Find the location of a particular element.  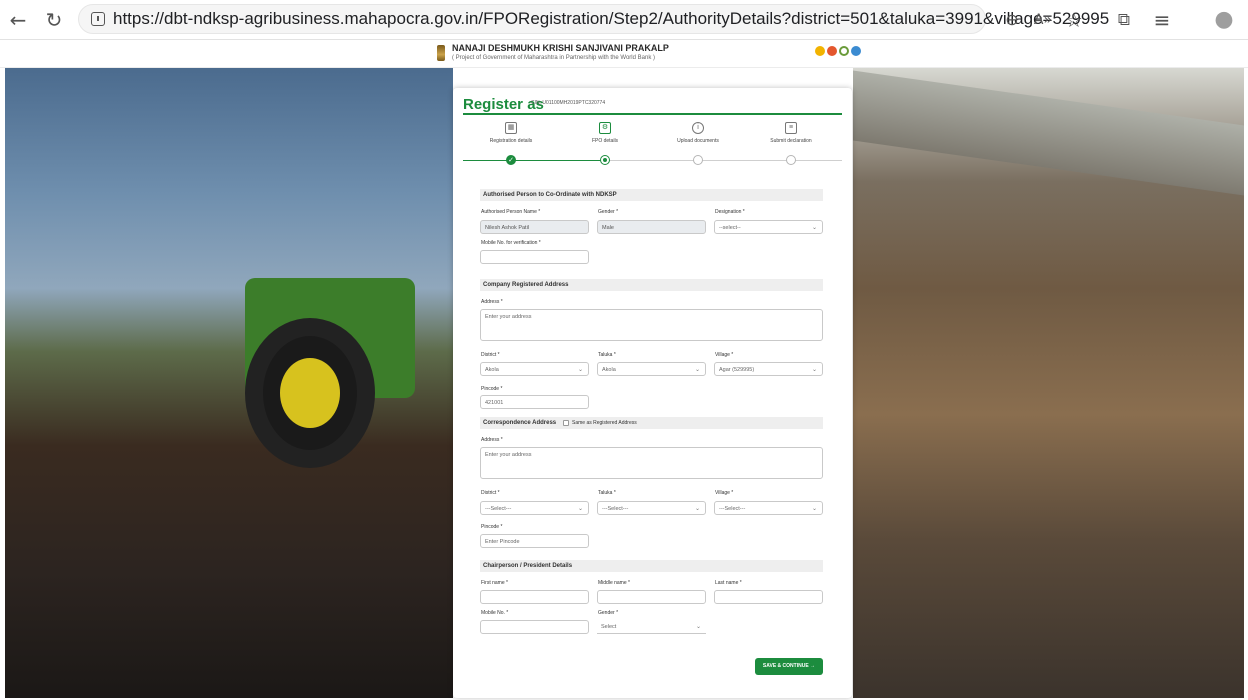

tractor-hub is located at coordinates (310, 393).